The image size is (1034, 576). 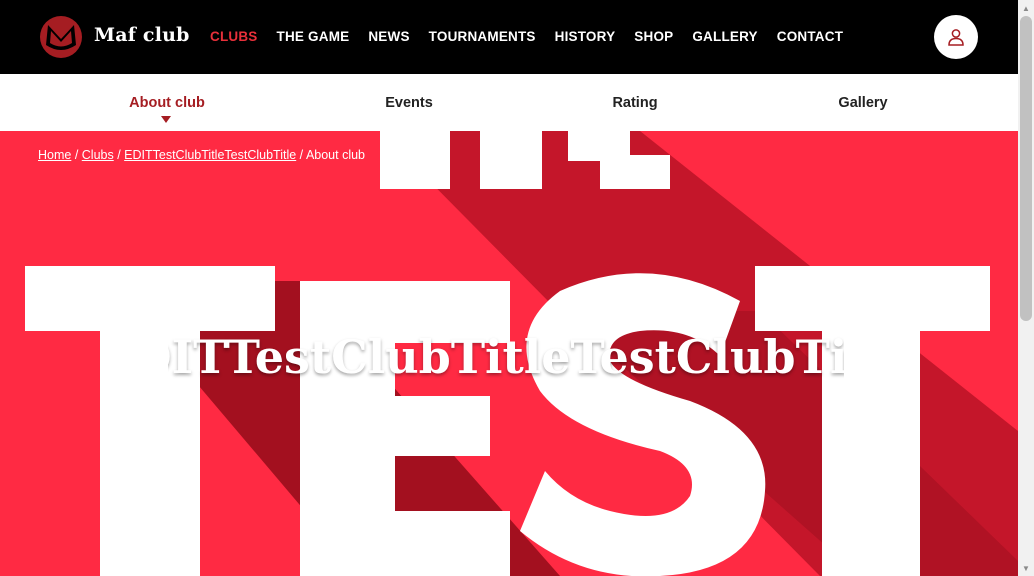 I want to click on nav-tournaments: TOURNAMENTS, so click(x=482, y=36).